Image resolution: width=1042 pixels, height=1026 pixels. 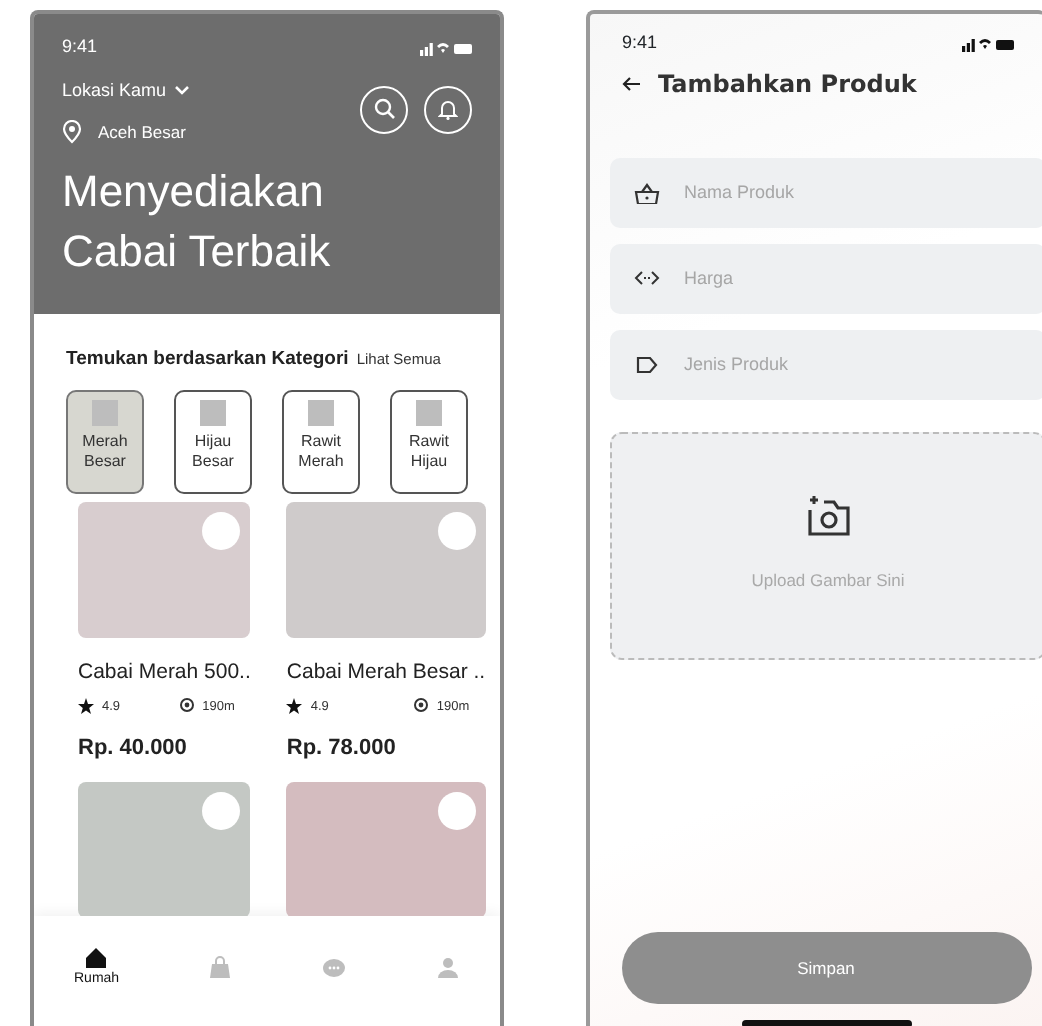 I want to click on chevron-down-icon, so click(x=182, y=90).